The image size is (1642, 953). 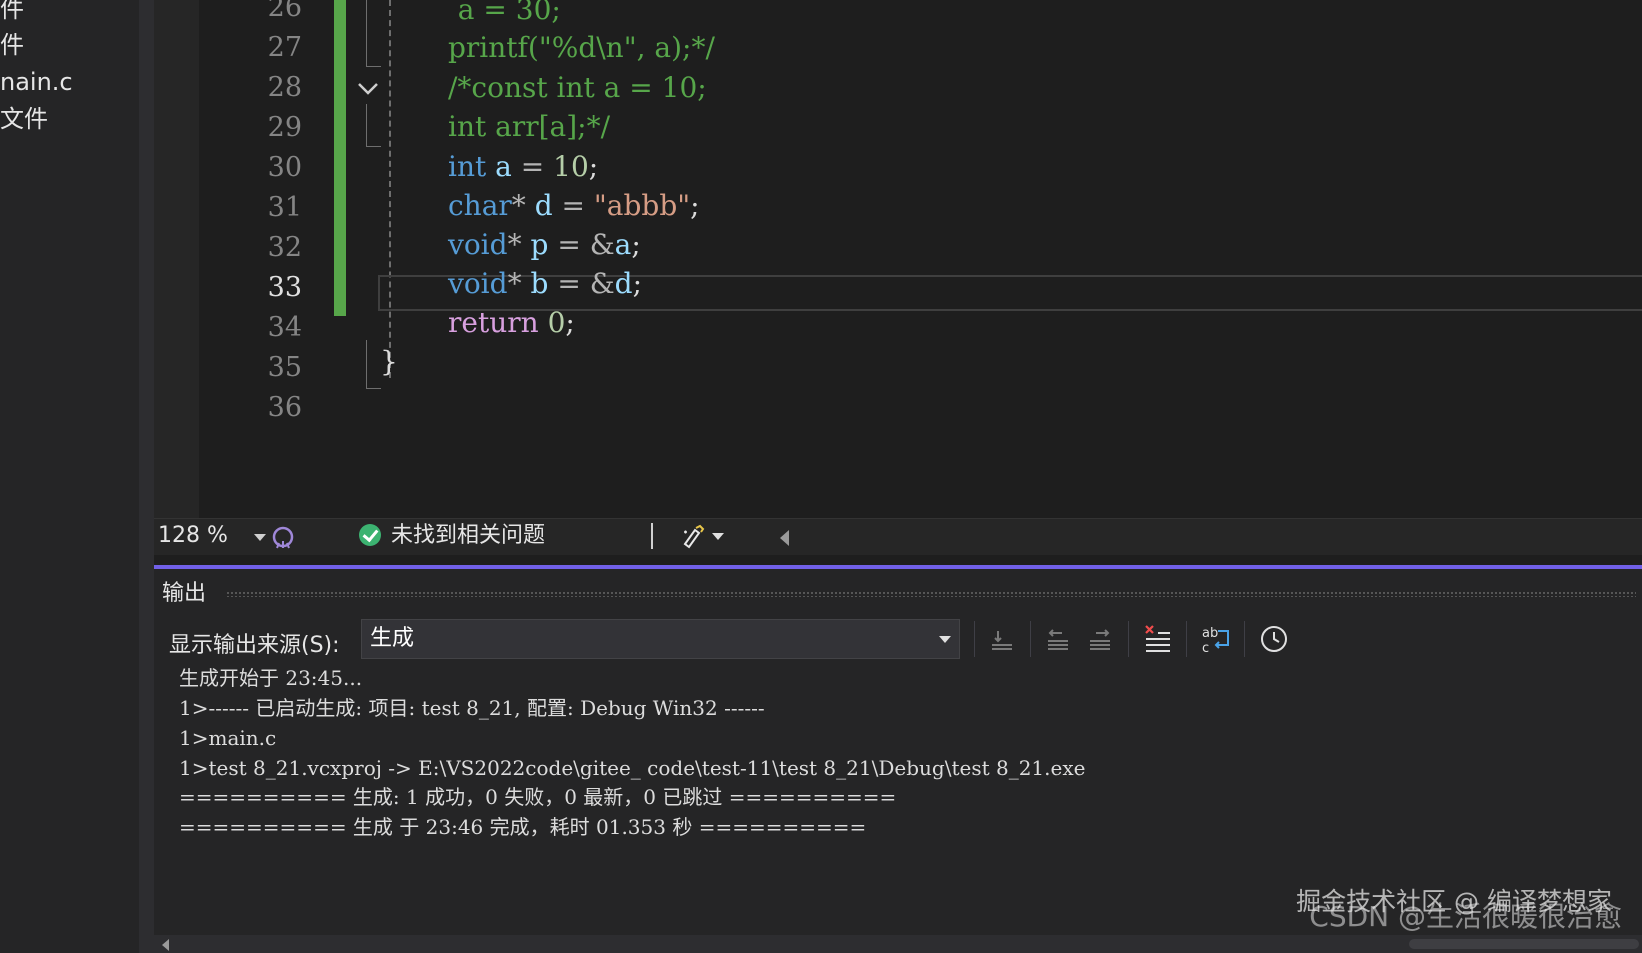 I want to click on svg-text: ab, so click(x=1210, y=633).